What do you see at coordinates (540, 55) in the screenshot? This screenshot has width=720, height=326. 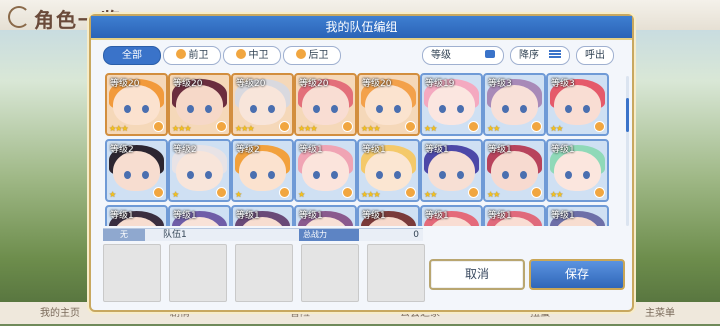 I see `order-desc-button: 降序` at bounding box center [540, 55].